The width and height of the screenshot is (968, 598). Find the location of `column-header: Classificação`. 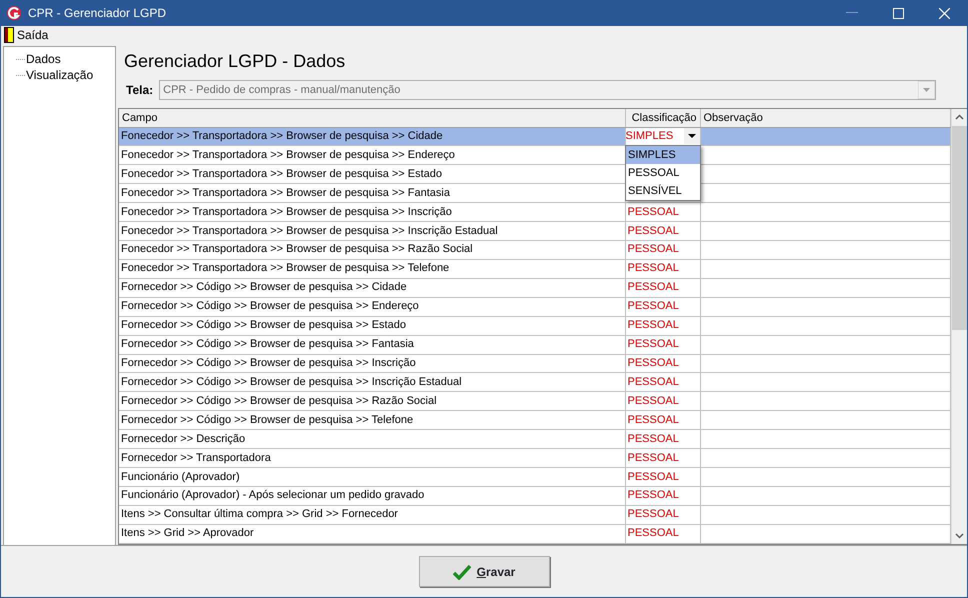

column-header: Classificação is located at coordinates (662, 118).